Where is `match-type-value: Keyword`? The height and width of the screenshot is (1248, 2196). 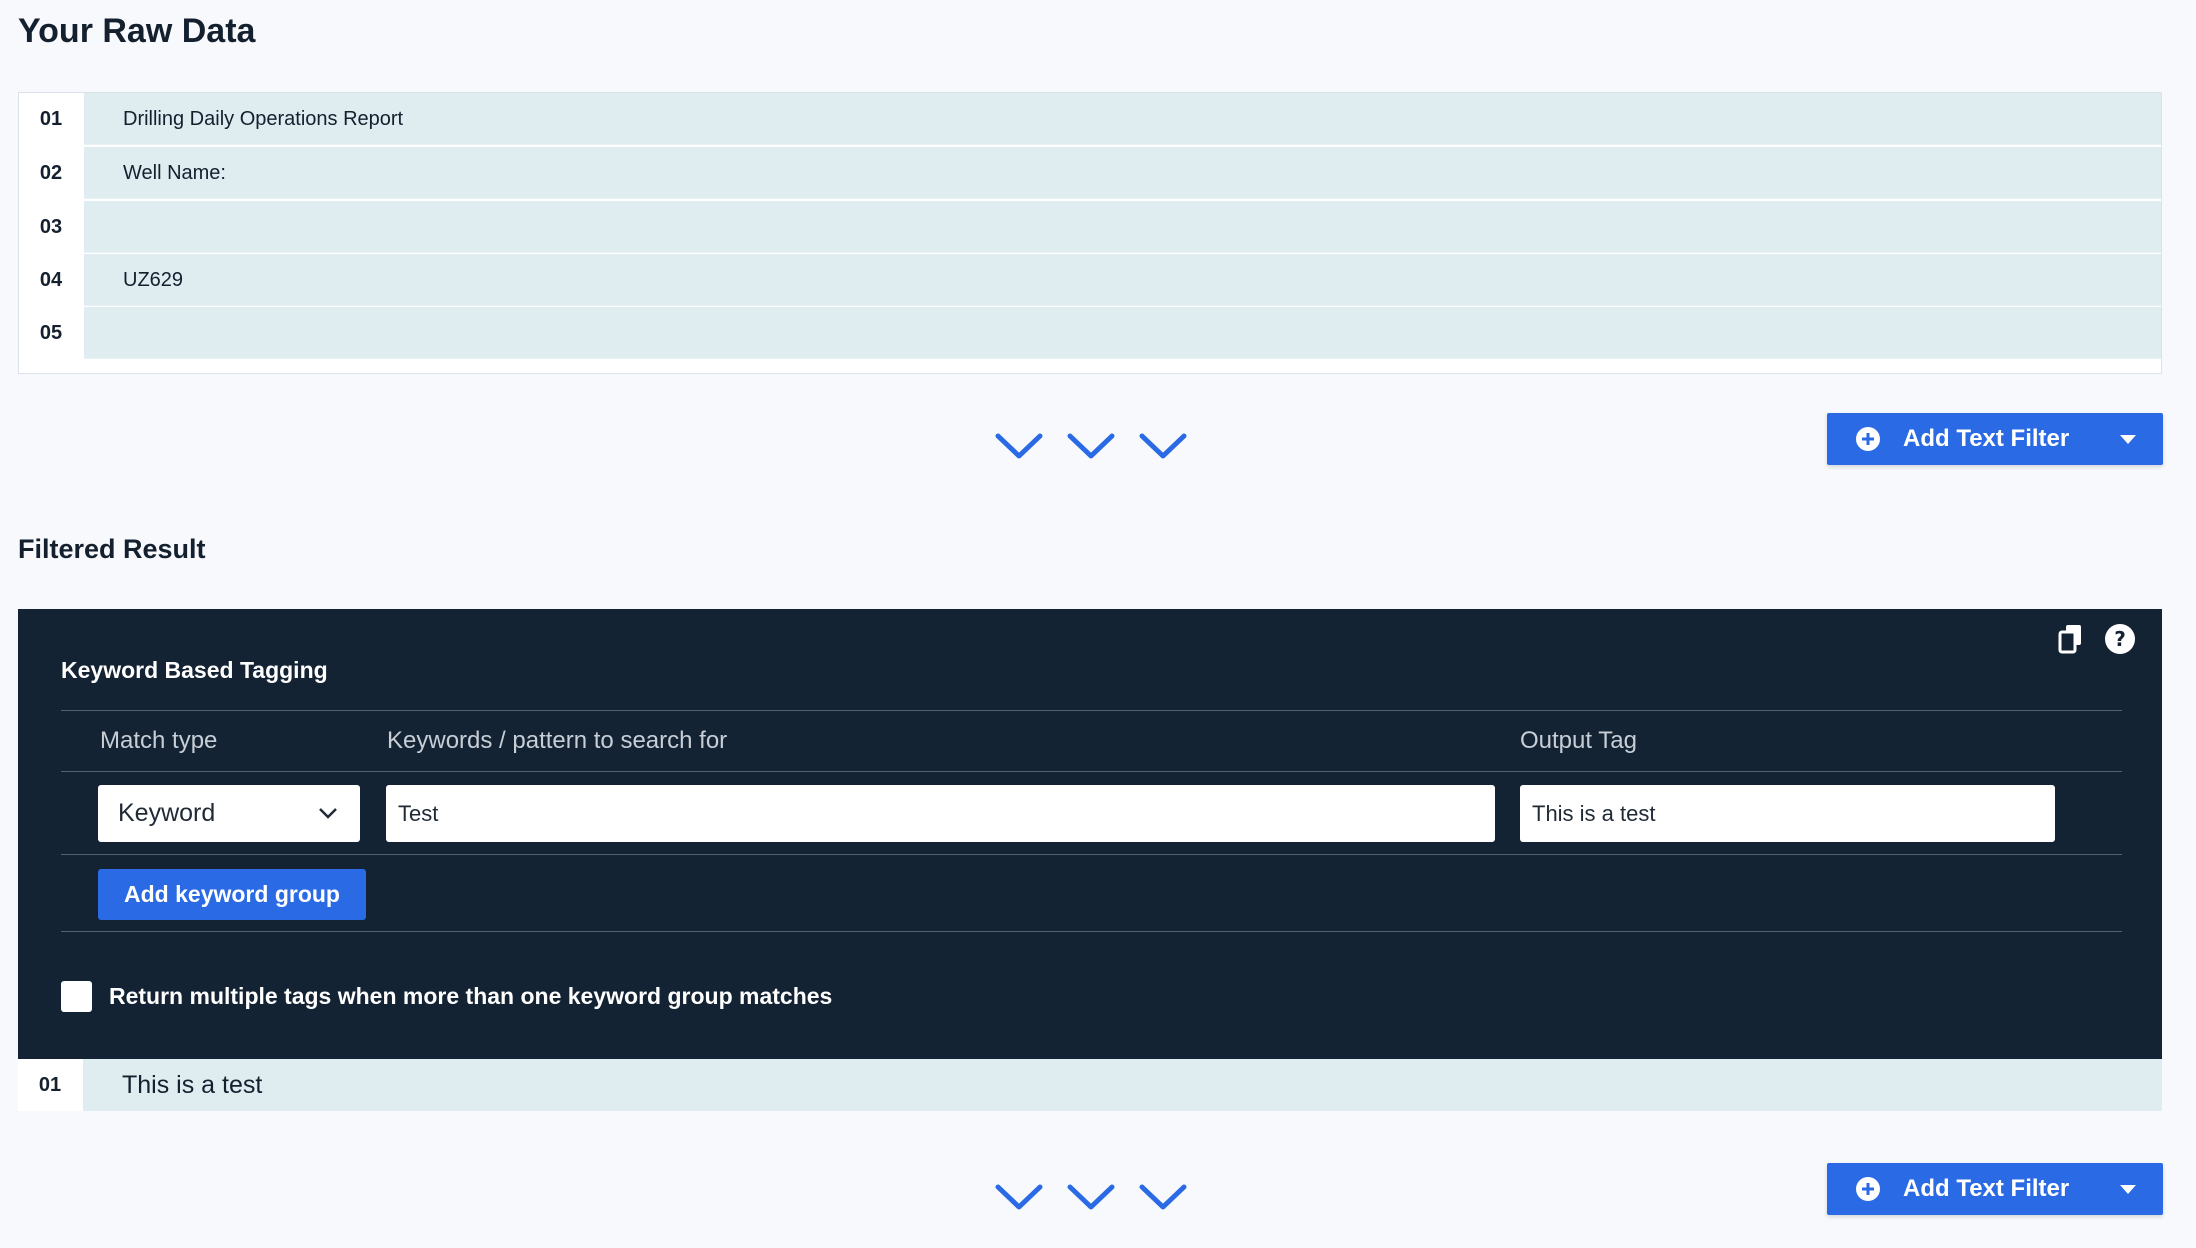
match-type-value: Keyword is located at coordinates (167, 813).